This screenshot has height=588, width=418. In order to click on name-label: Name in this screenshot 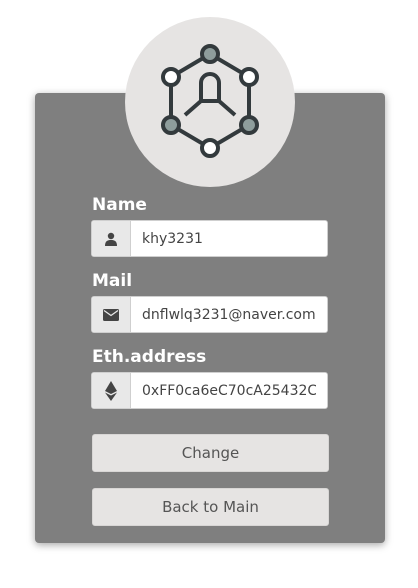, I will do `click(119, 205)`.